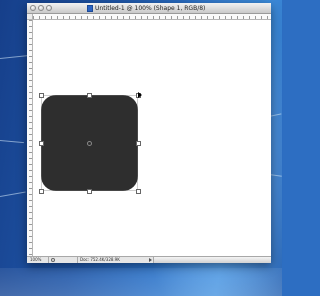 This screenshot has width=320, height=296. I want to click on transform-handle-bottom, so click(89, 191).